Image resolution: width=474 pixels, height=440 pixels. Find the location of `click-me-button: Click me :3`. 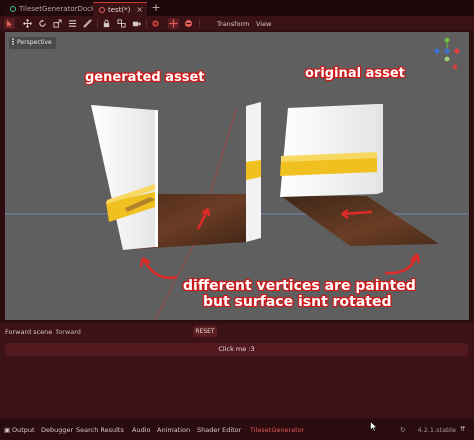

click-me-button: Click me :3 is located at coordinates (236, 349).